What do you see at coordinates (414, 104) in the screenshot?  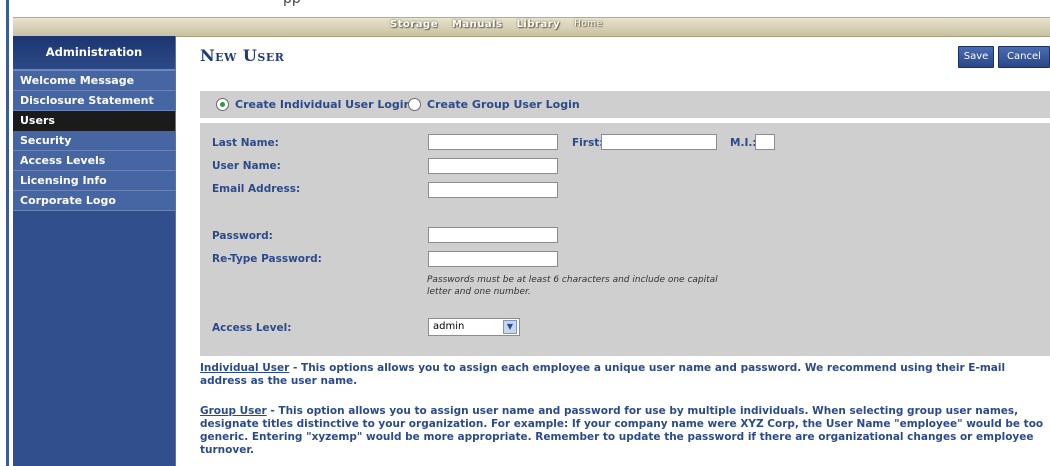 I see `radio-group` at bounding box center [414, 104].